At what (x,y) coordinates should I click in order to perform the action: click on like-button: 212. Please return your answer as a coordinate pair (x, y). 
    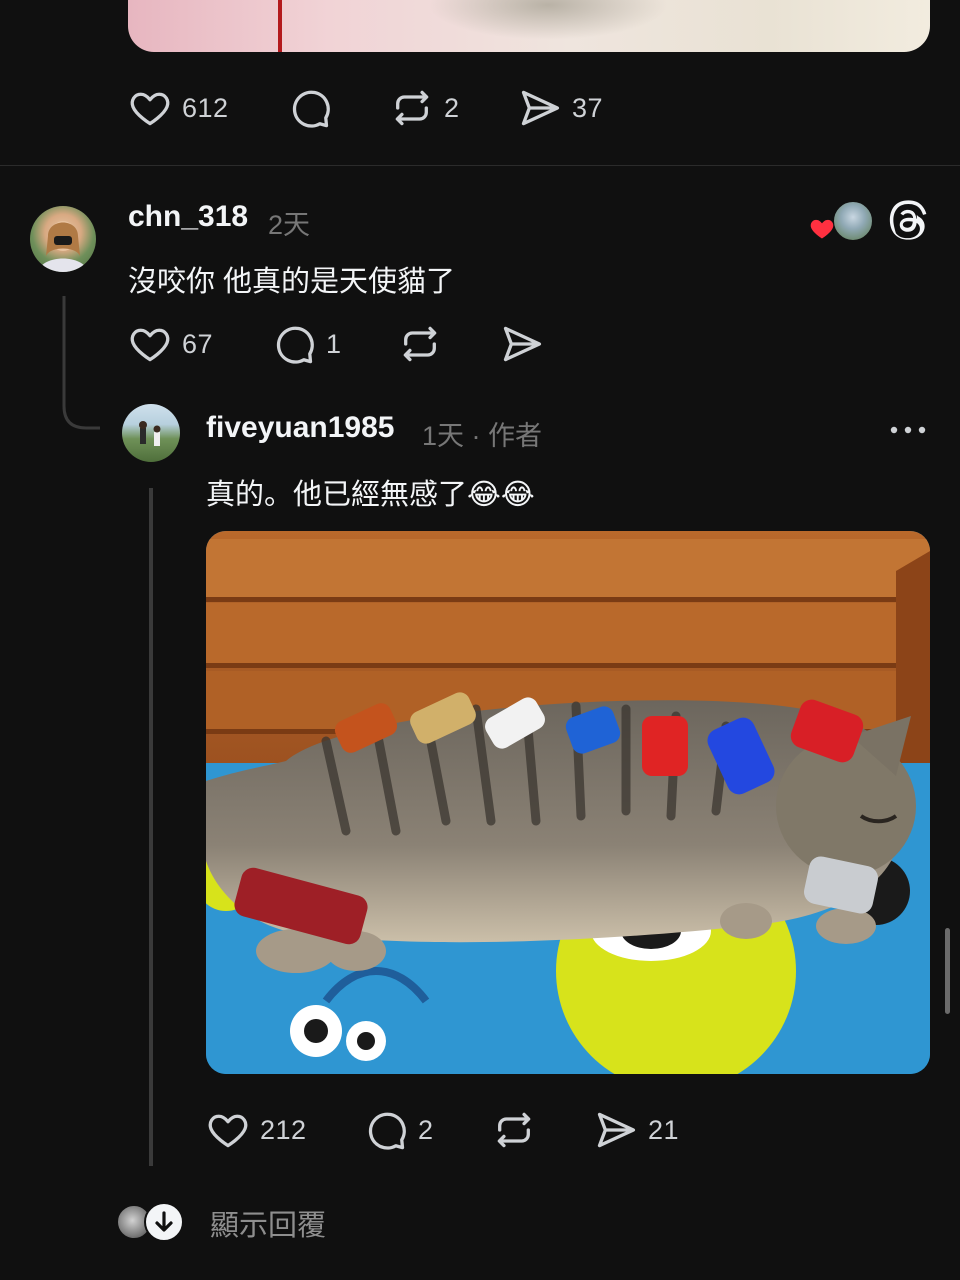
    Looking at the image, I should click on (285, 1130).